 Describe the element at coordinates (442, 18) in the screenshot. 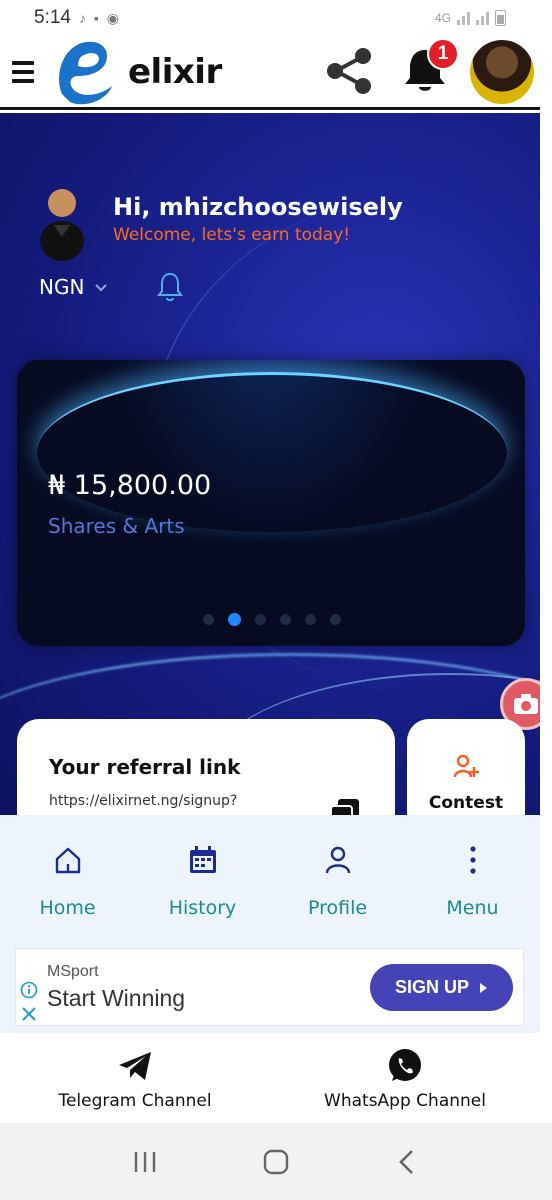

I see `network-label: 4G` at that location.